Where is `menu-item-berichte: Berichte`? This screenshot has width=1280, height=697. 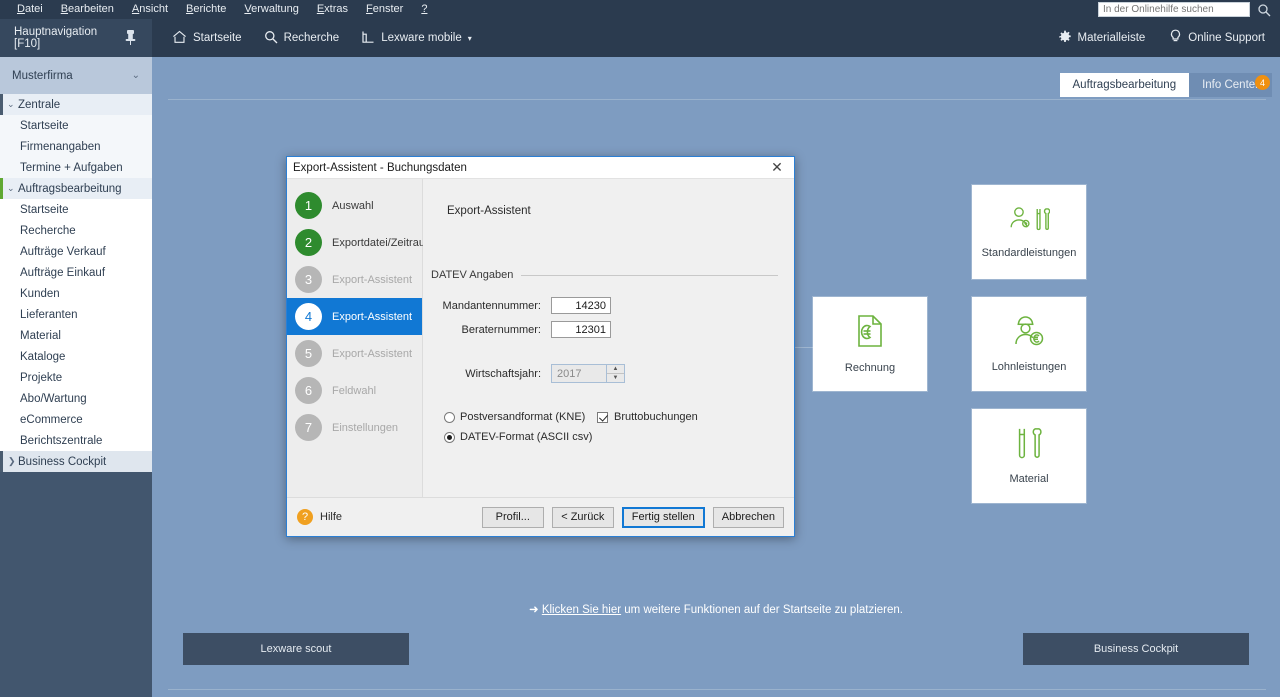 menu-item-berichte: Berichte is located at coordinates (206, 9).